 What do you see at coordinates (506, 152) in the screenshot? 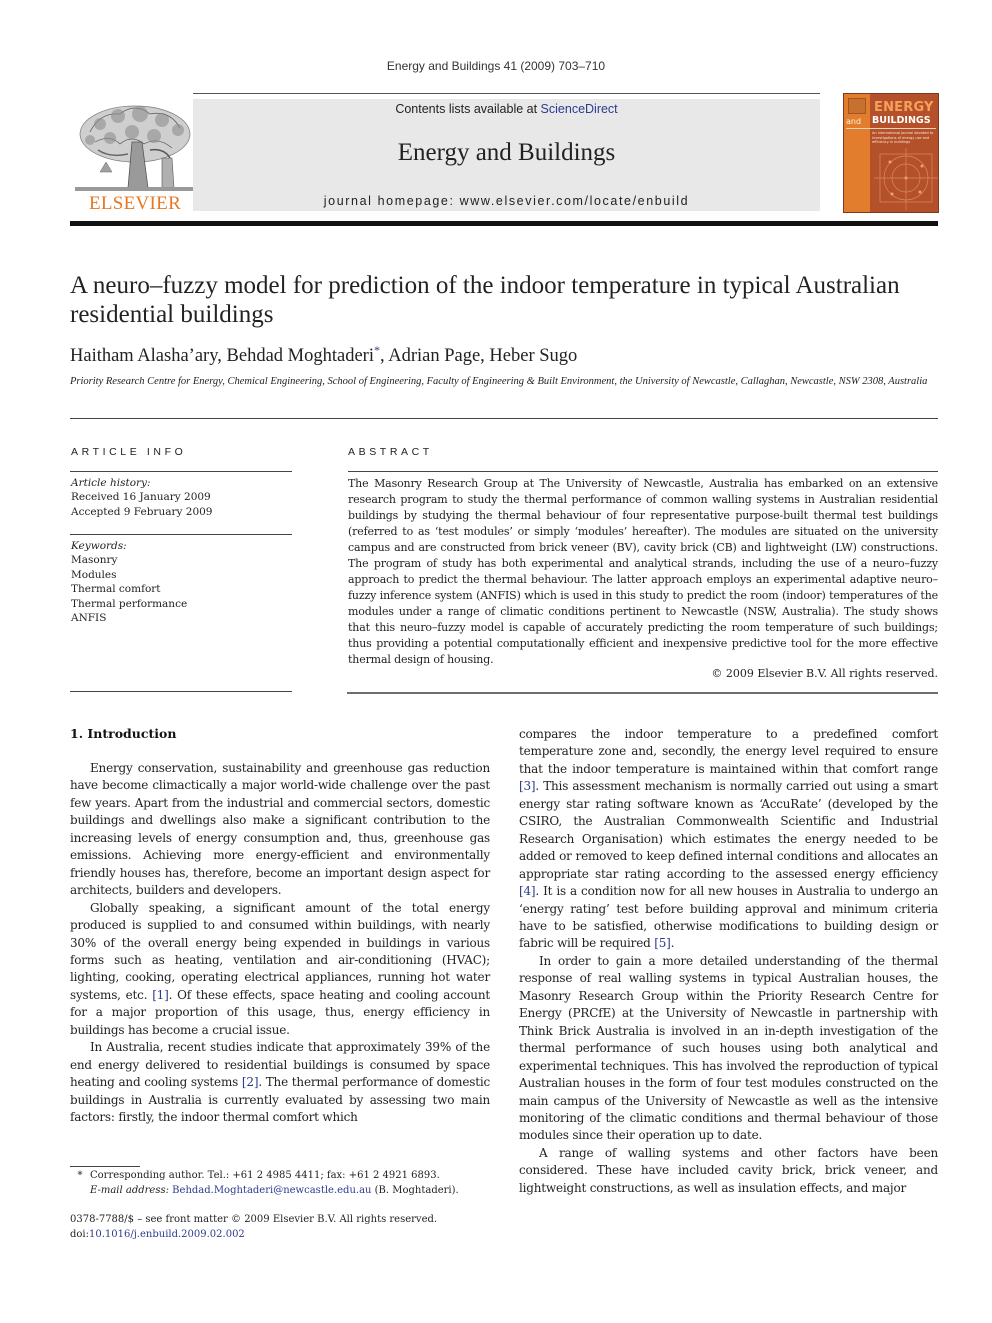
I see `journal-name: Energy and Buildings` at bounding box center [506, 152].